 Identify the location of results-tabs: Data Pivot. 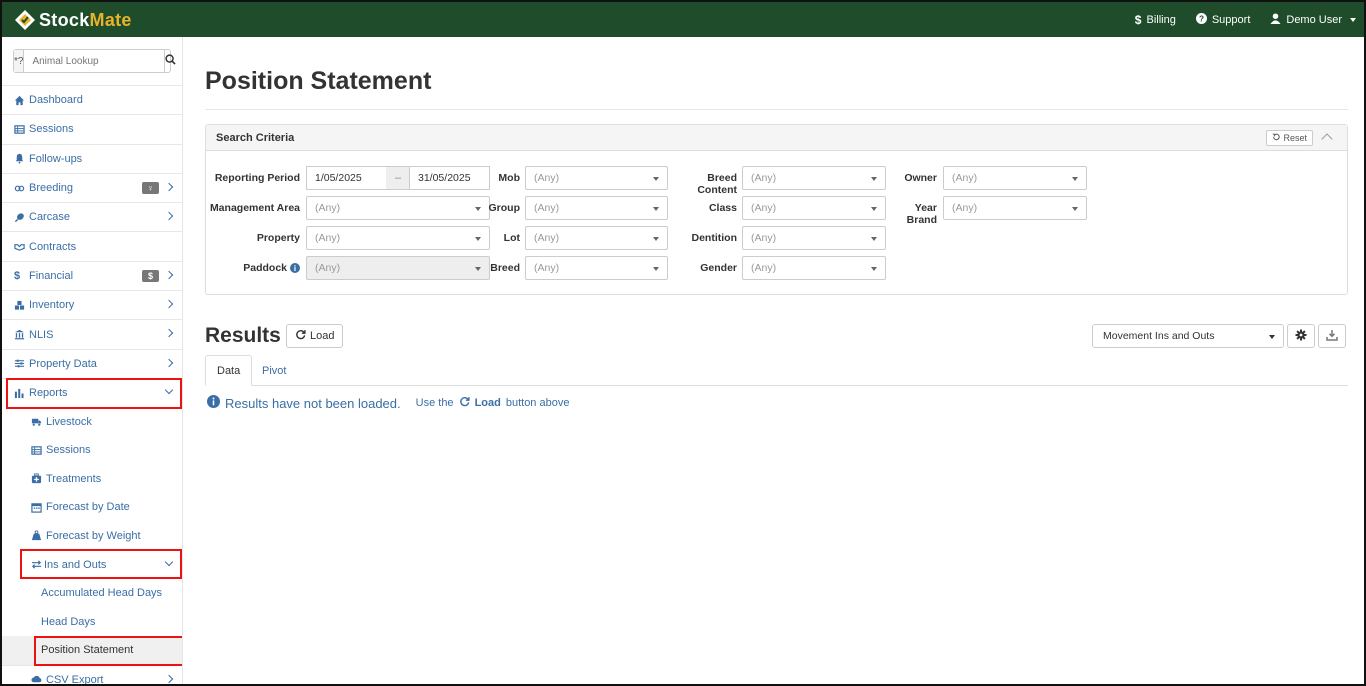
(776, 370).